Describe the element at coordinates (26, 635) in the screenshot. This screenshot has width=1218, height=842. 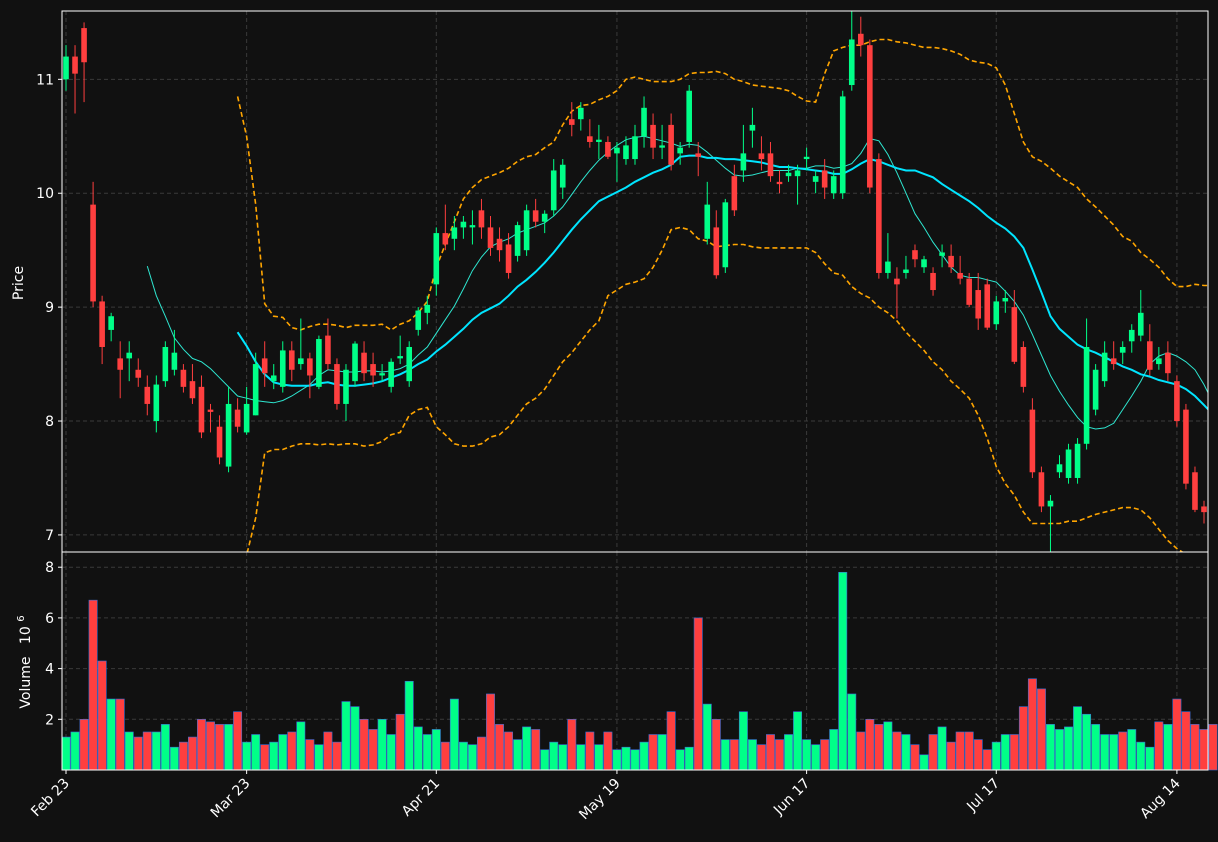
I see `volume-axis-scale: 10` at that location.